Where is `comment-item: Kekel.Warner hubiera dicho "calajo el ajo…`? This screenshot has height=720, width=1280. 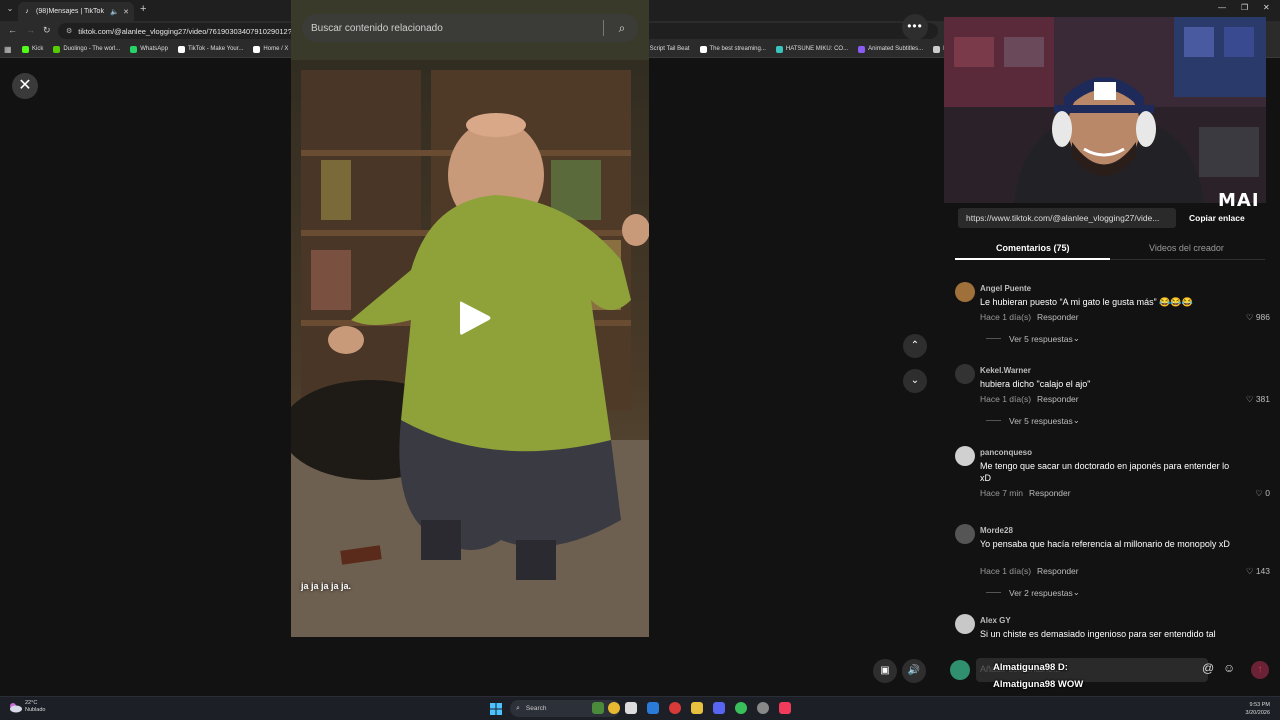
comment-item: Kekel.Warner hubiera dicho "calajo el ajo… is located at coordinates (1112, 402).